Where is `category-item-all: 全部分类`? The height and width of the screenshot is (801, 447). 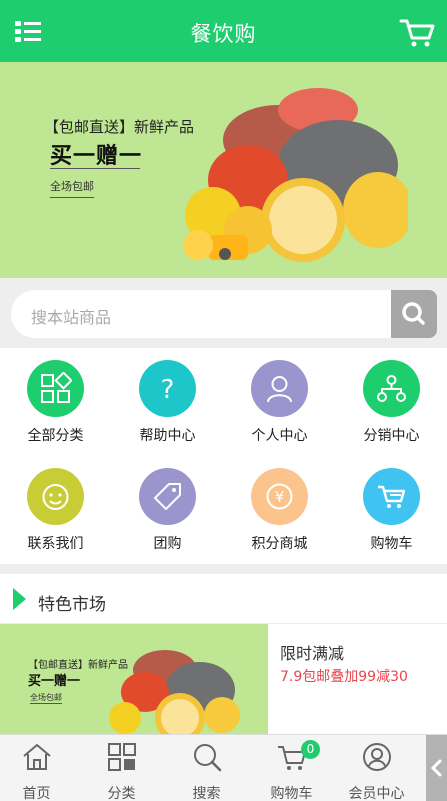
category-item-all: 全部分类 is located at coordinates (55, 402).